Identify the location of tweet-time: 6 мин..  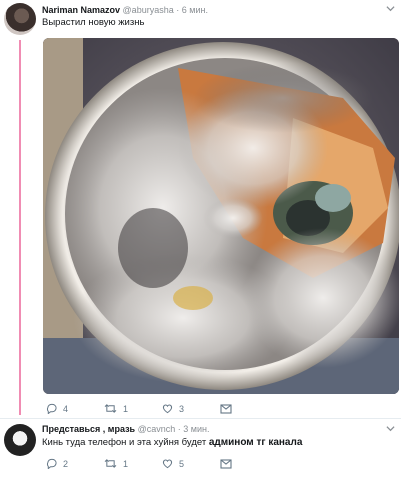
(195, 10).